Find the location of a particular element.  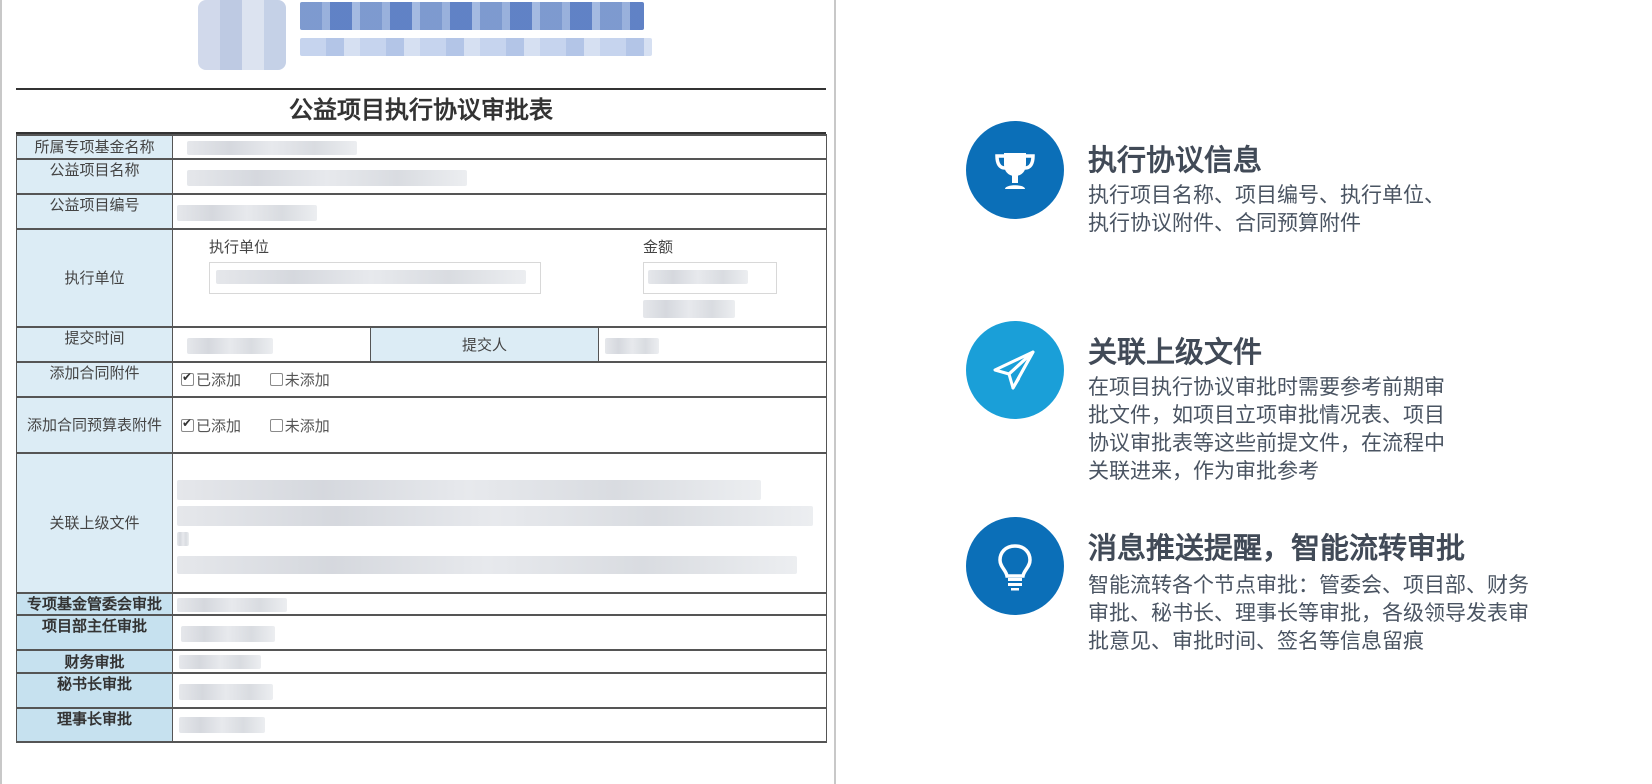

table-row: 理事长审批 is located at coordinates (422, 725).